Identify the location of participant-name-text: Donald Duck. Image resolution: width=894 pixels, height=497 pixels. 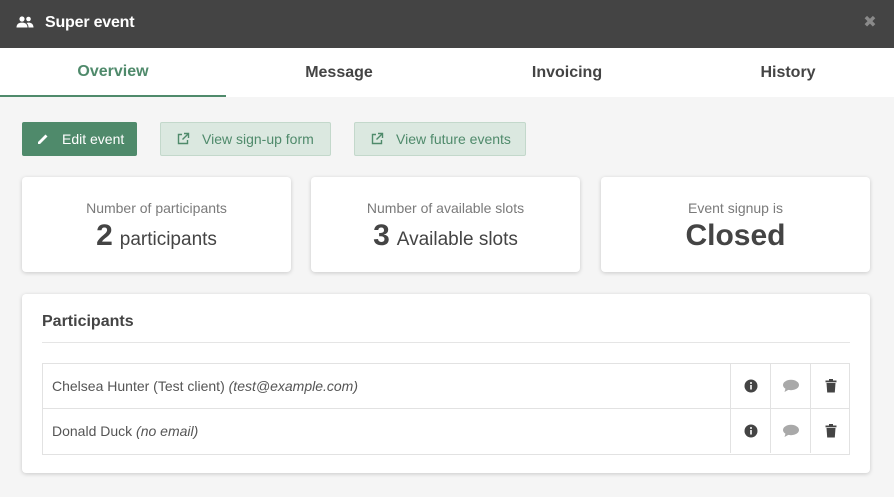
(92, 431).